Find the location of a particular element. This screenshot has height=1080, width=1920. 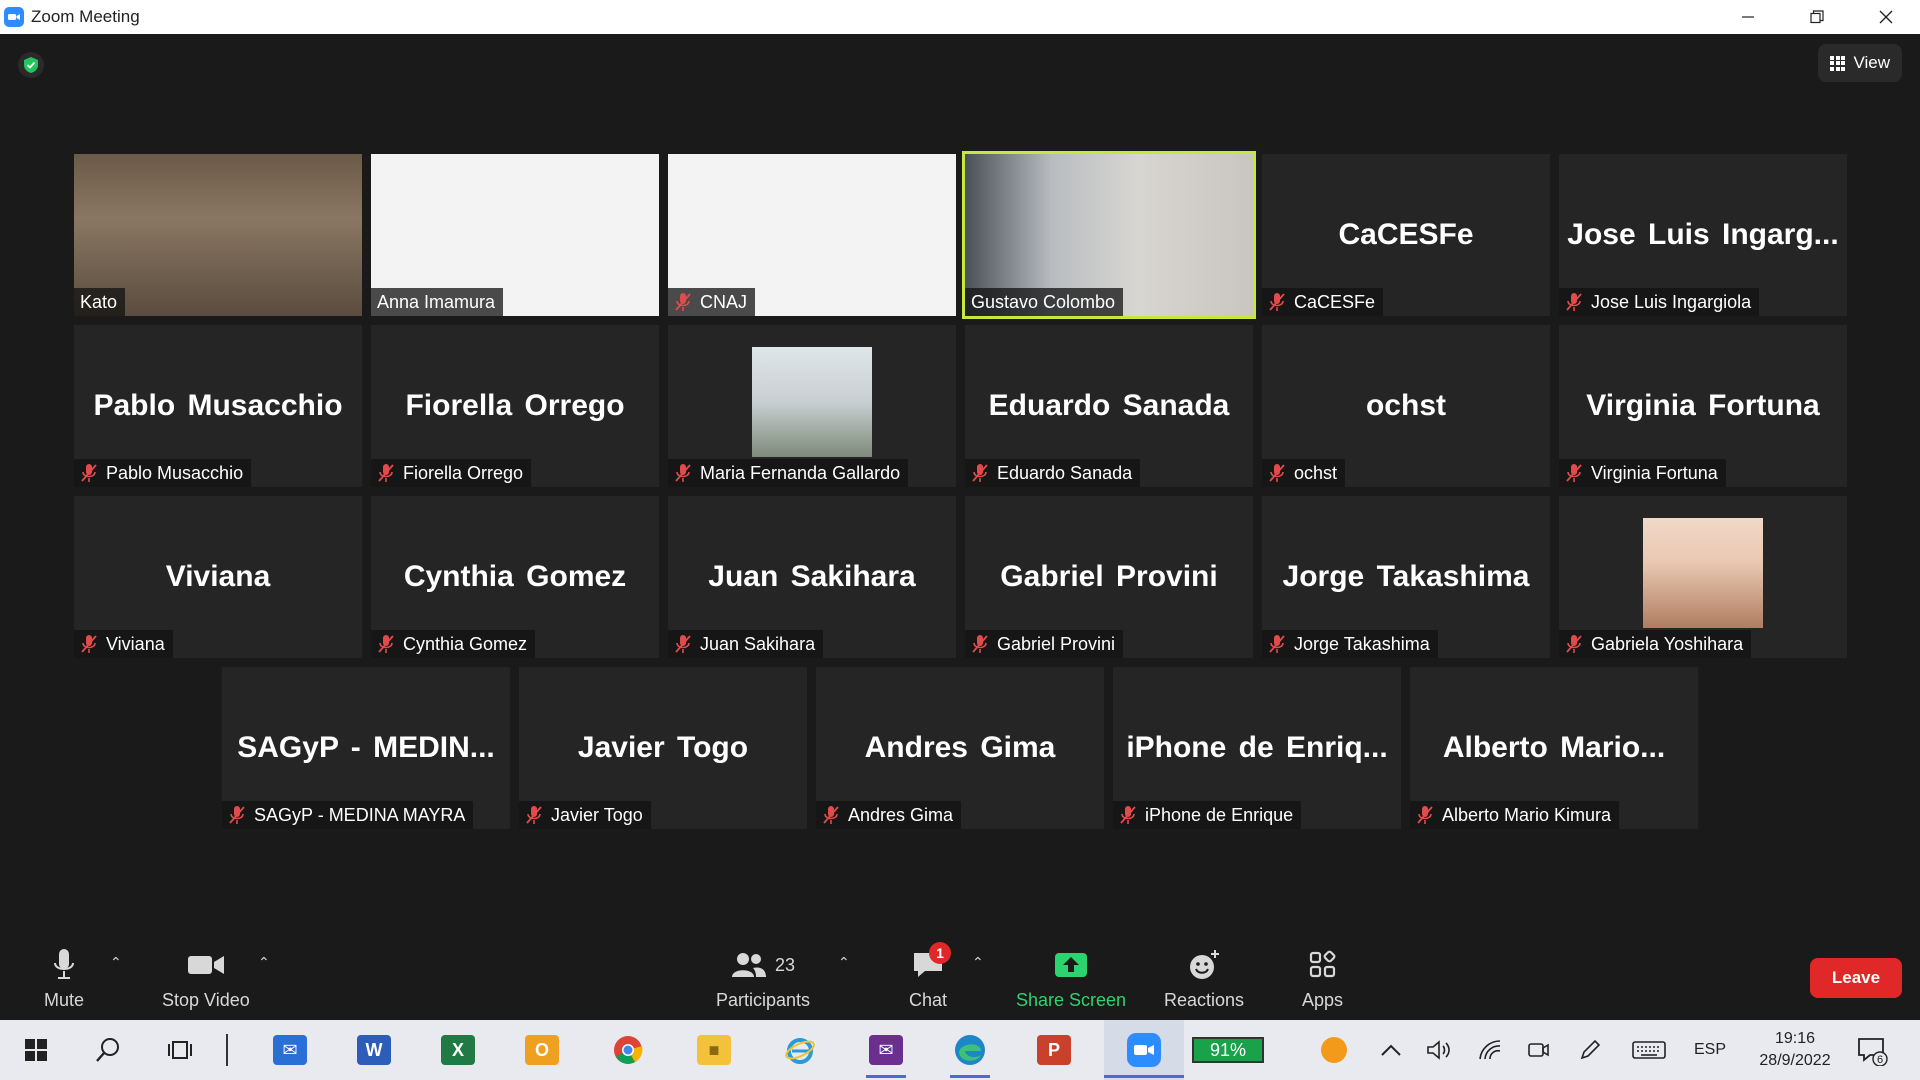

windows-taskbar: ✉ W X O ■ ✉ P 91% ESP 19:16 28/9/2022 6 is located at coordinates (960, 1050).